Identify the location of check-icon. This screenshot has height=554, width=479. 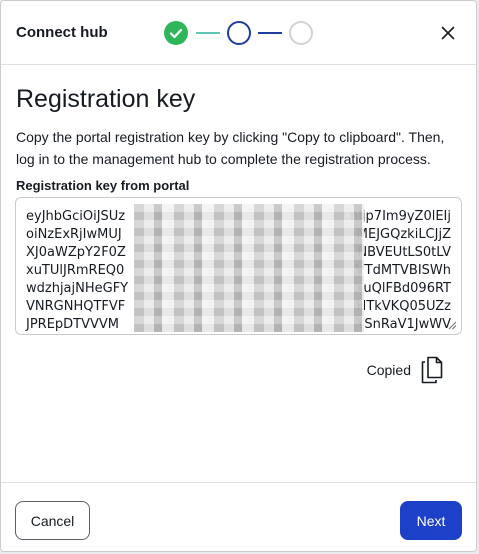
(176, 33).